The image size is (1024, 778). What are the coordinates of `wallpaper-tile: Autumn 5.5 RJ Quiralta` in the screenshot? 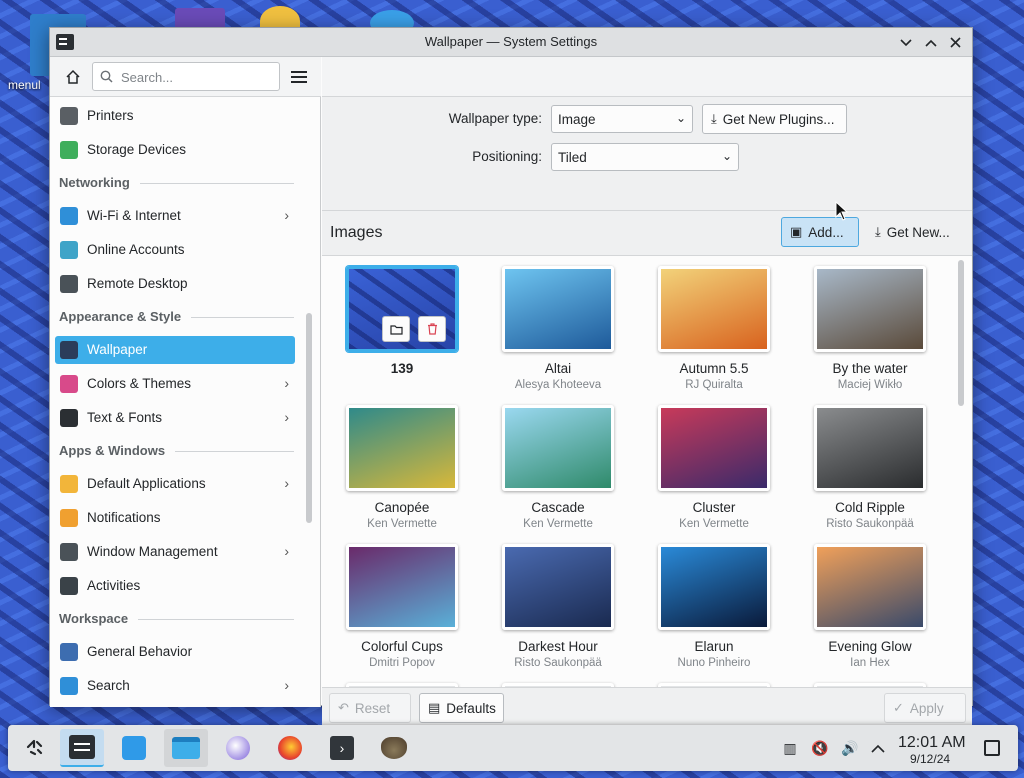 It's located at (714, 334).